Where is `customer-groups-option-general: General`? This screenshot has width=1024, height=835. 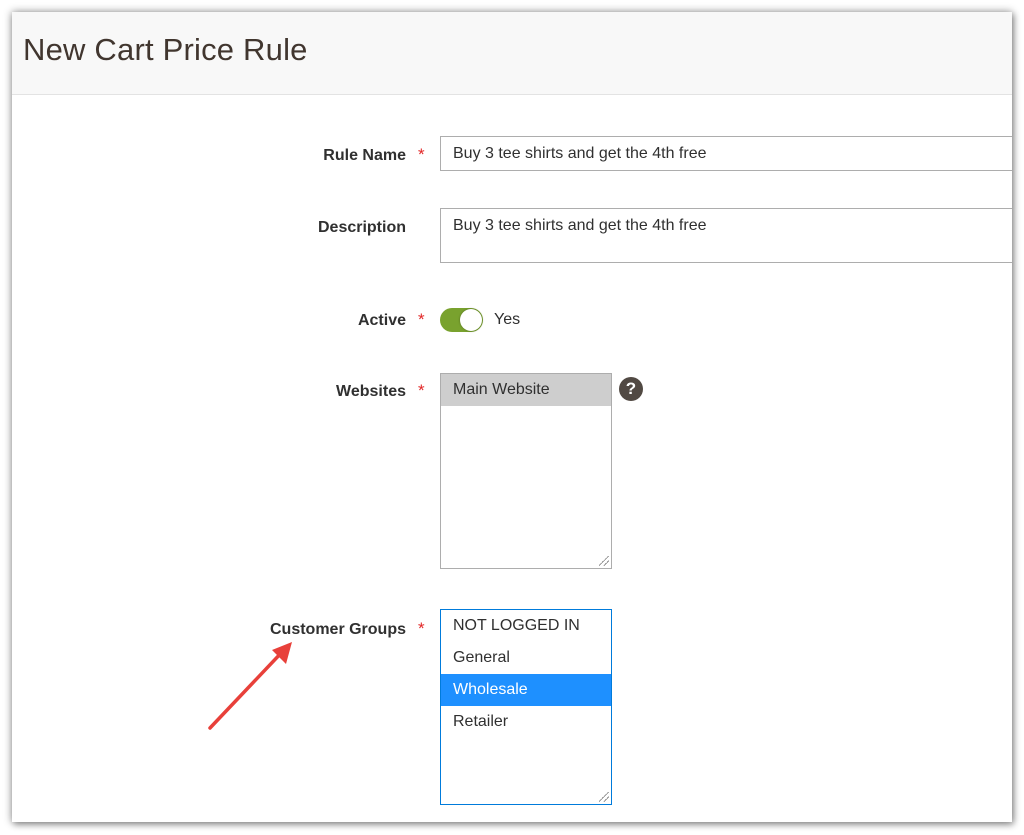
customer-groups-option-general: General is located at coordinates (526, 658).